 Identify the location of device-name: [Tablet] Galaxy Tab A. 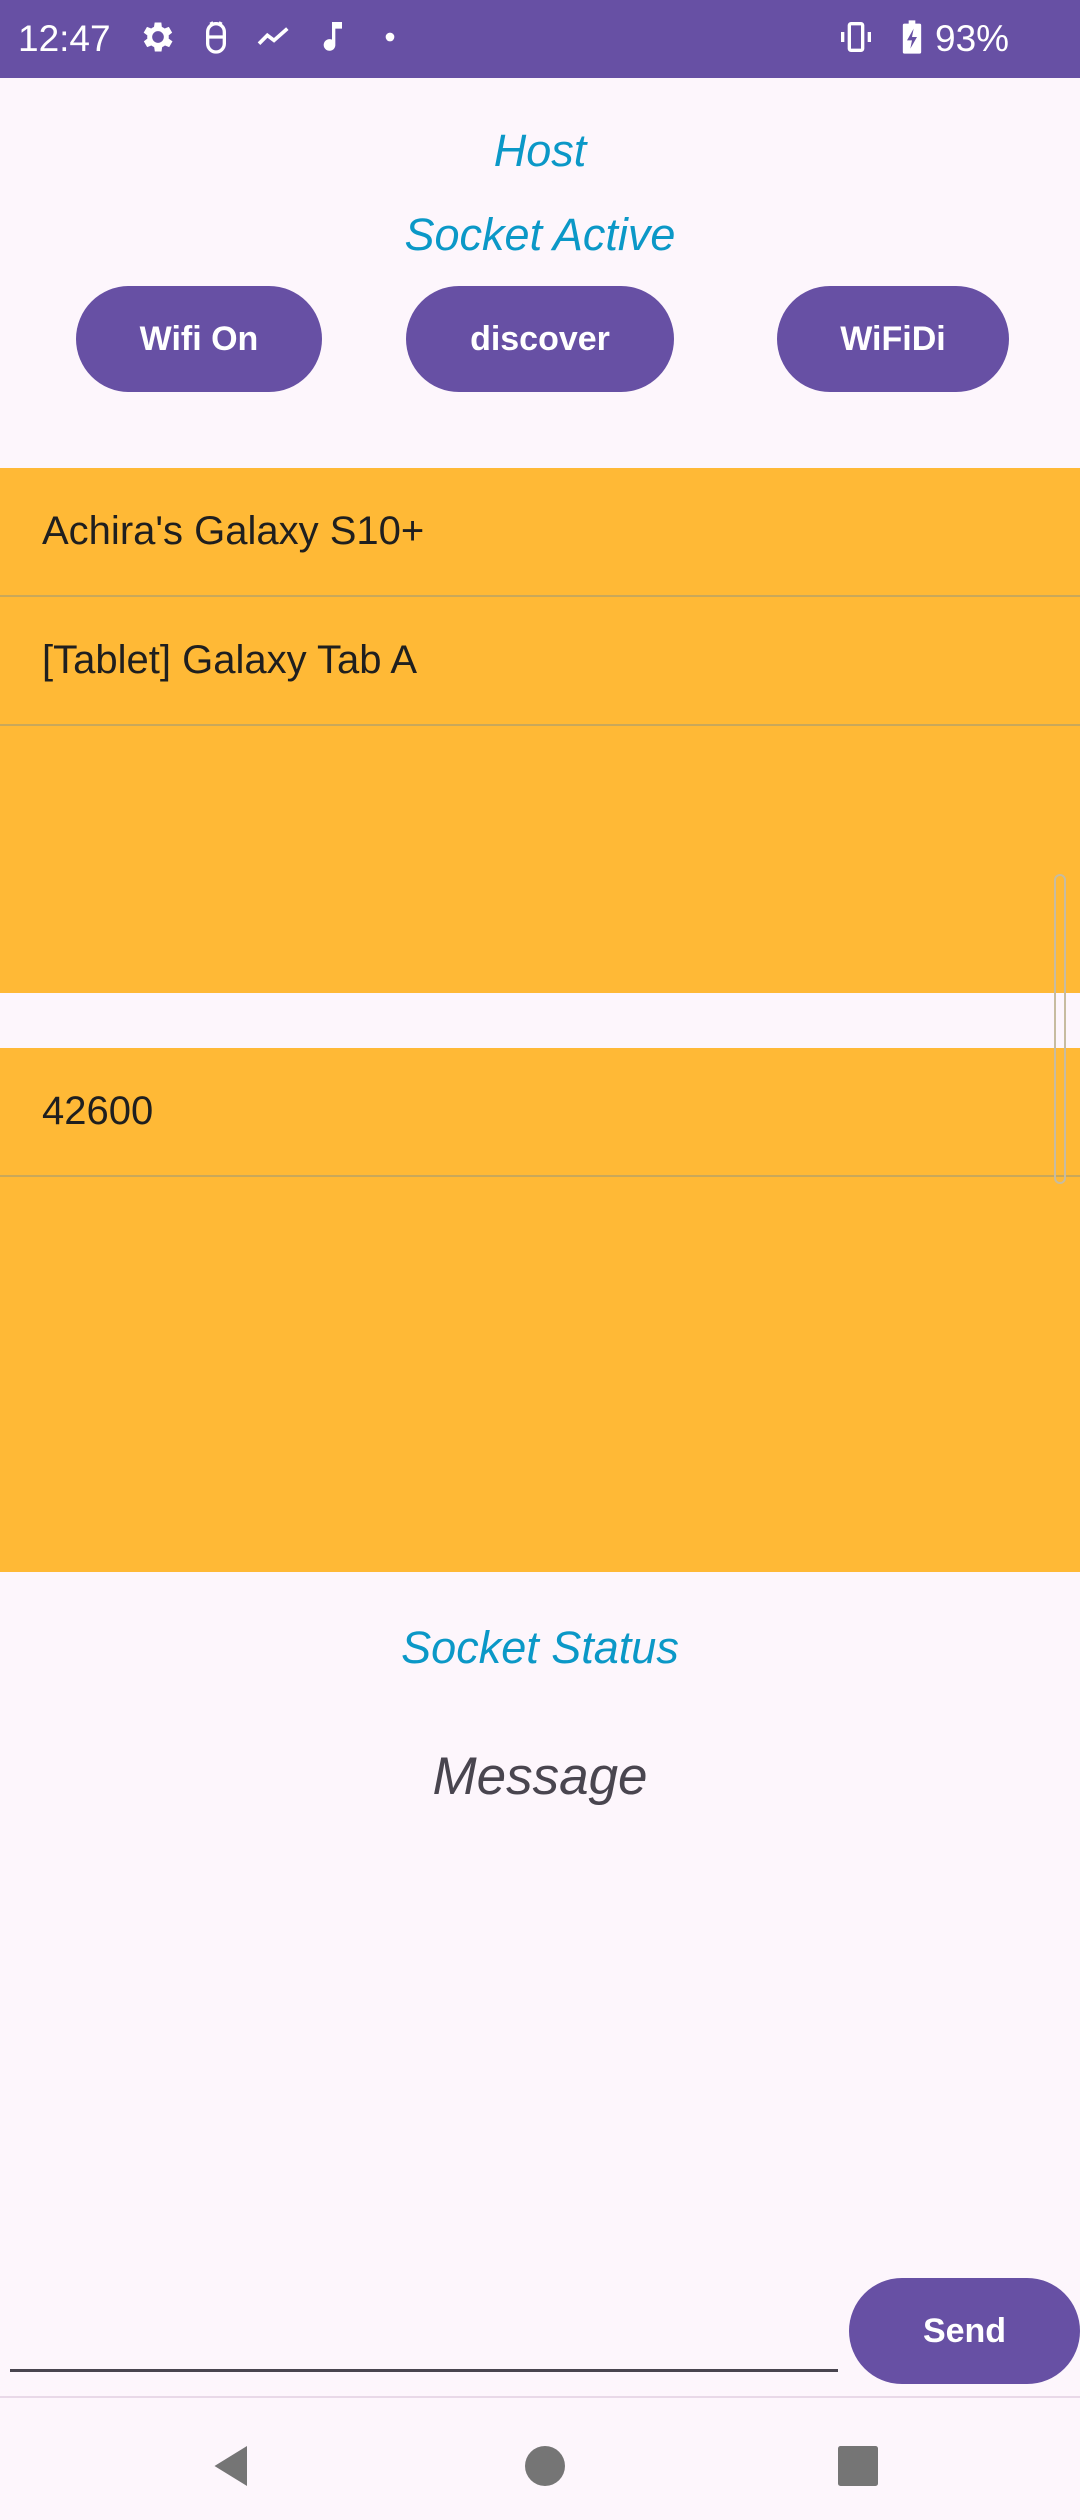
(230, 660).